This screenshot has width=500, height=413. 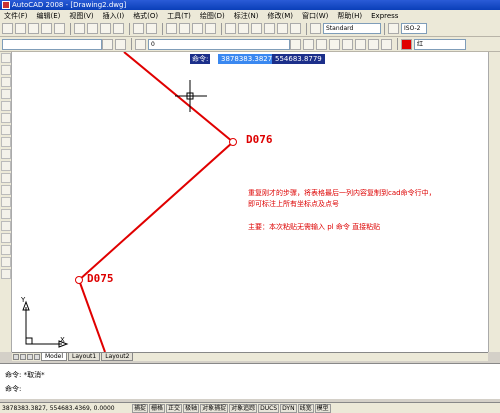 I want to click on status-dyn-button: DYN, so click(x=288, y=408).